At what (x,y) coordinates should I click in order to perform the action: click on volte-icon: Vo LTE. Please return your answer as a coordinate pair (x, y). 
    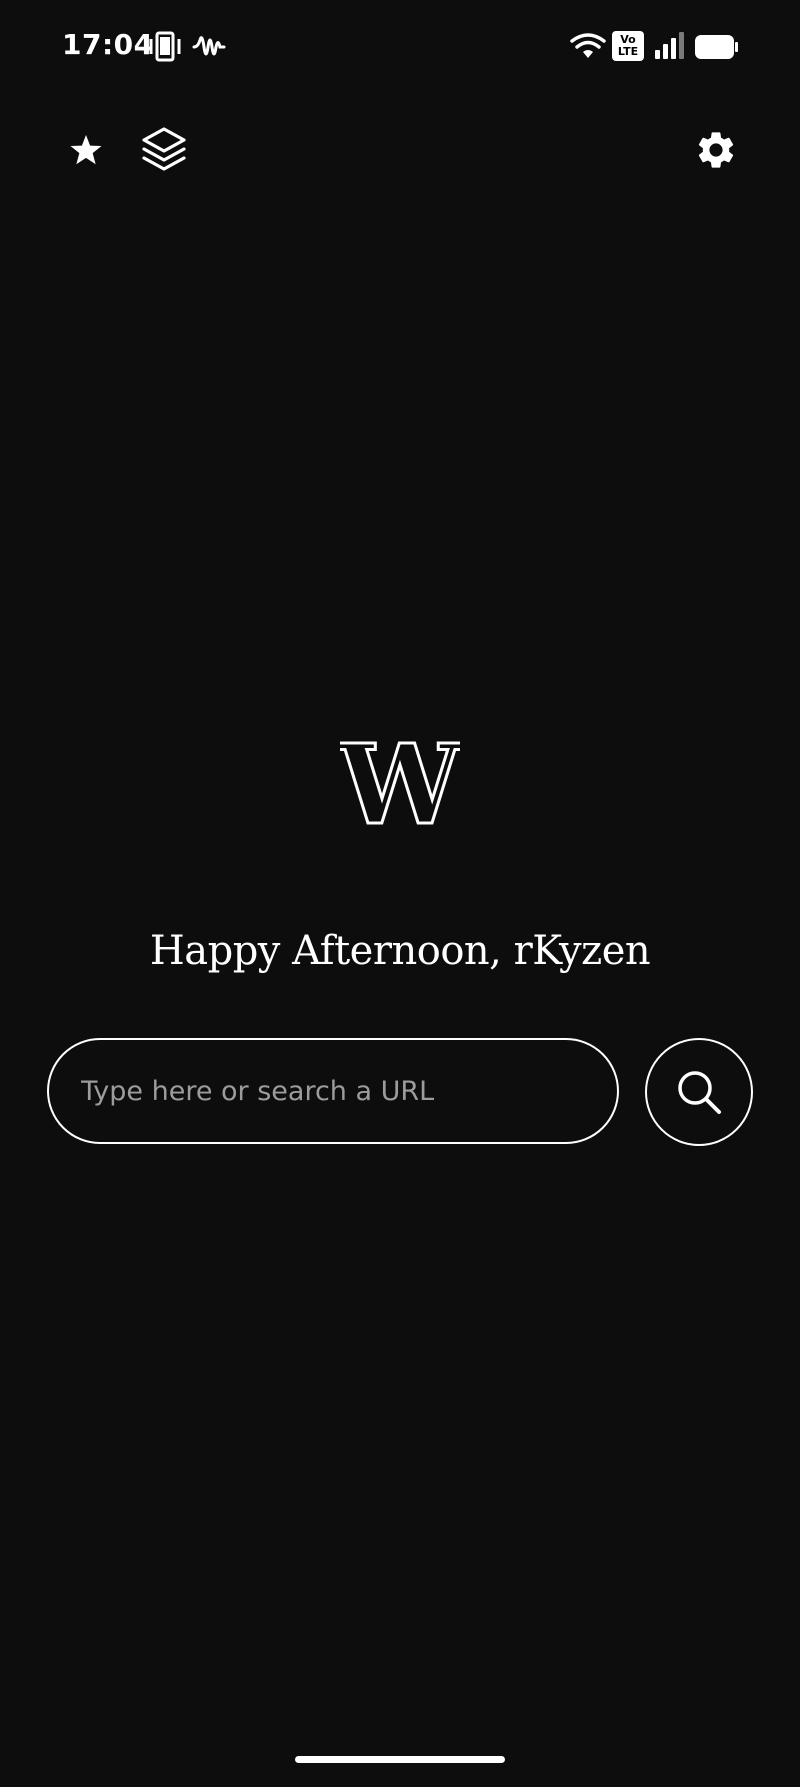
    Looking at the image, I should click on (628, 46).